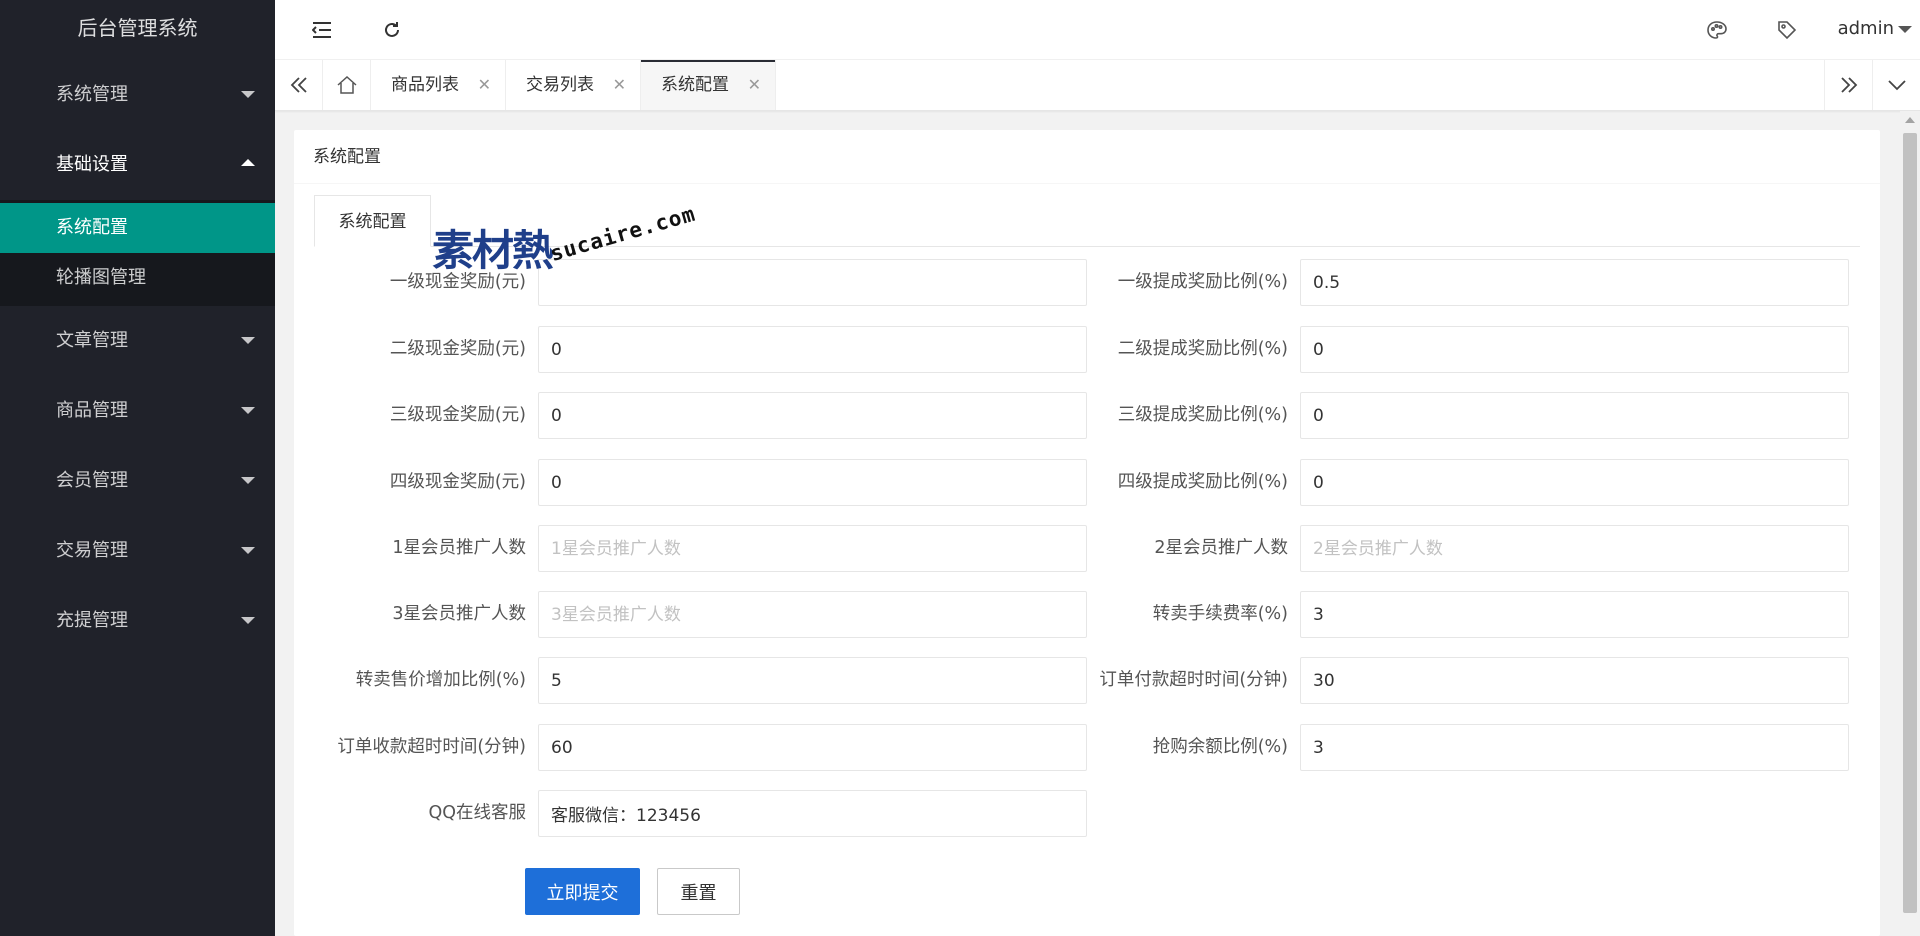 This screenshot has width=1920, height=936. What do you see at coordinates (1574, 349) in the screenshot?
I see `level2-commission-input` at bounding box center [1574, 349].